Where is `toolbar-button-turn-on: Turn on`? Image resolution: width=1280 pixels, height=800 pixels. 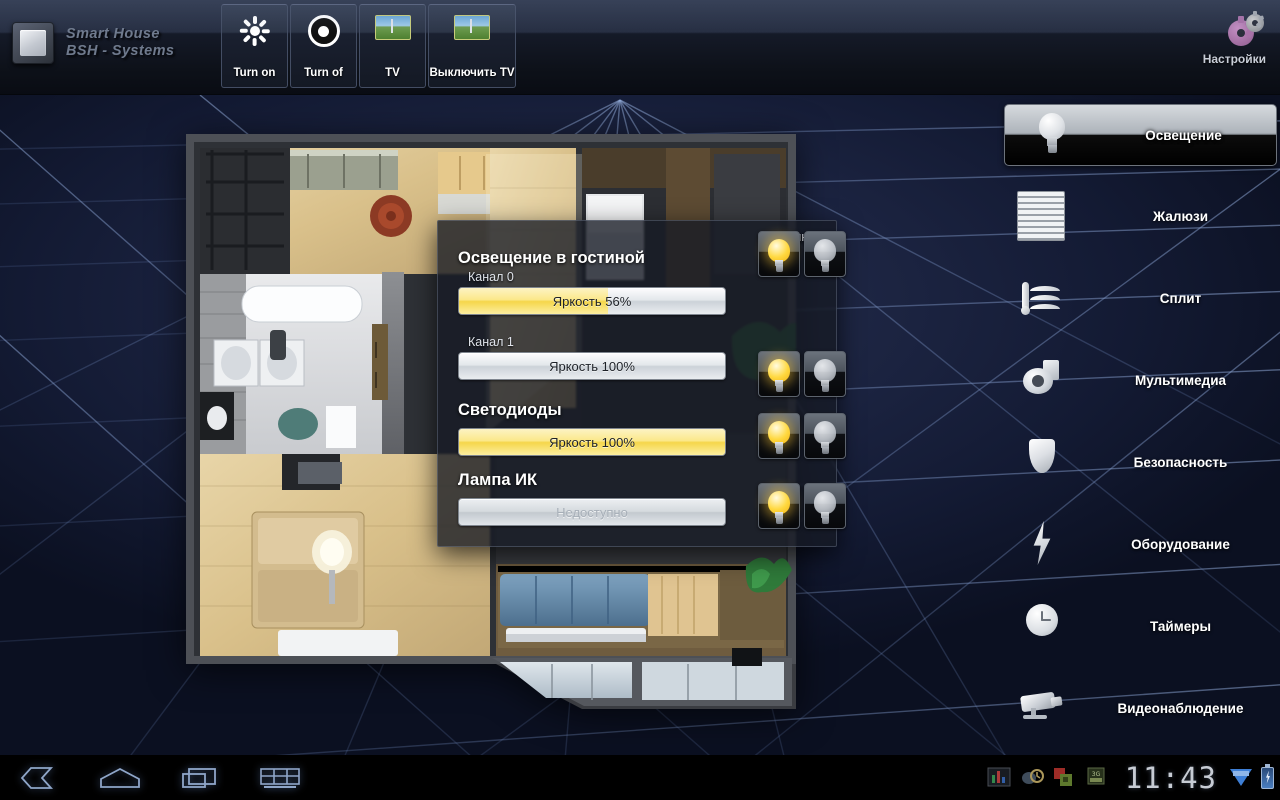
toolbar-button-turn-on: Turn on is located at coordinates (254, 46).